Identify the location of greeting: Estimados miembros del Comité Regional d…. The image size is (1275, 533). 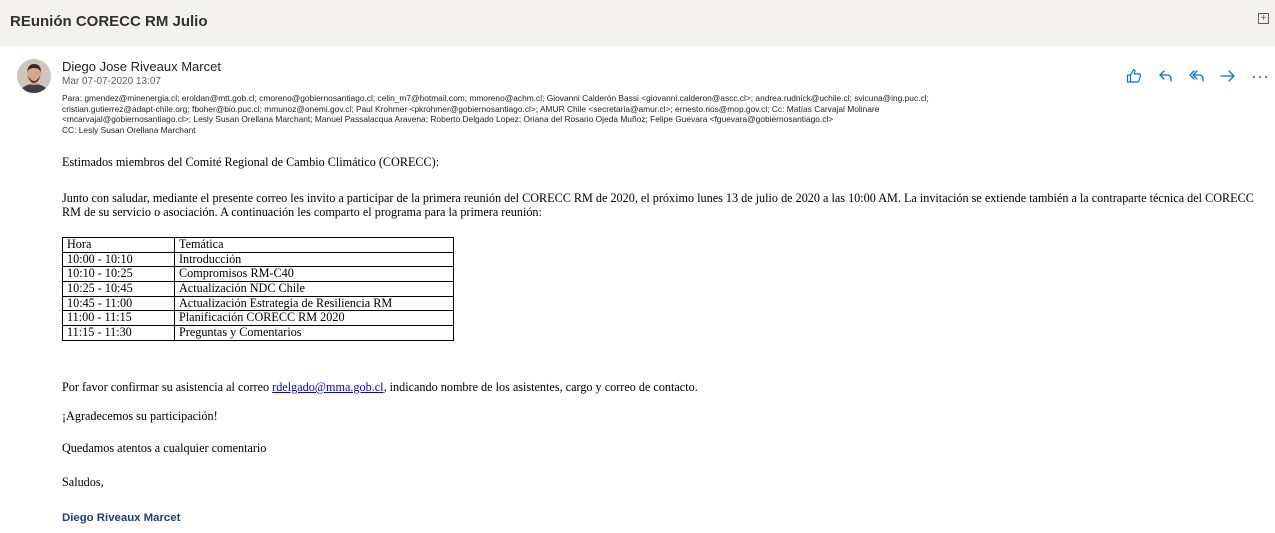
(251, 162).